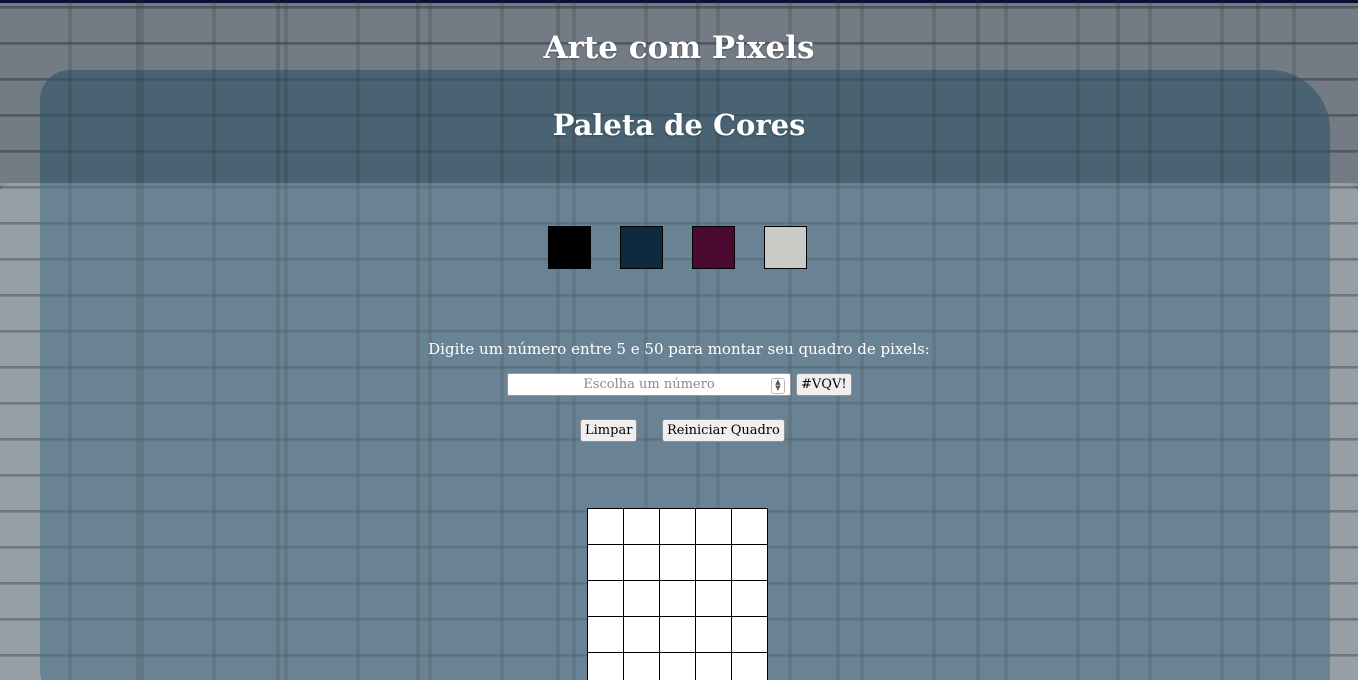  Describe the element at coordinates (778, 386) in the screenshot. I see `number-spinner-icon: ▲ ▼` at that location.